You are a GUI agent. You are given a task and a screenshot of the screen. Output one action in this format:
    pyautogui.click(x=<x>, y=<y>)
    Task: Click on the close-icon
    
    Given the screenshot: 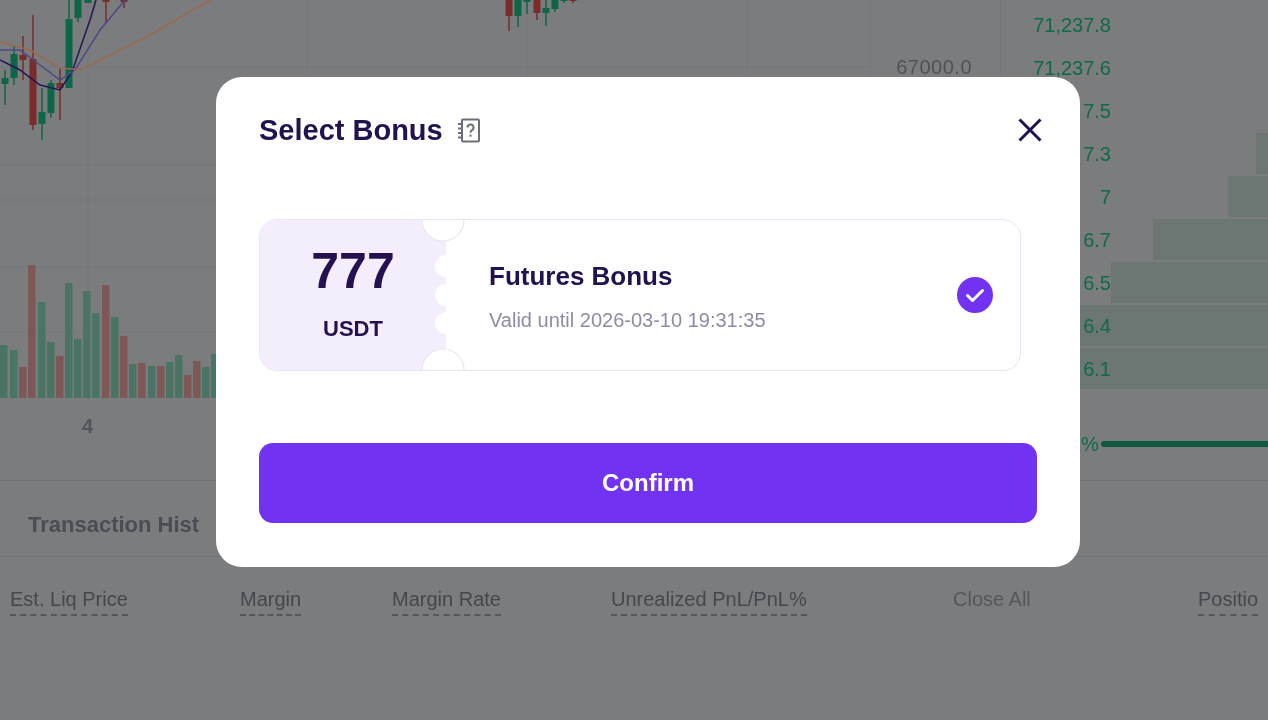 What is the action you would take?
    pyautogui.click(x=1030, y=130)
    